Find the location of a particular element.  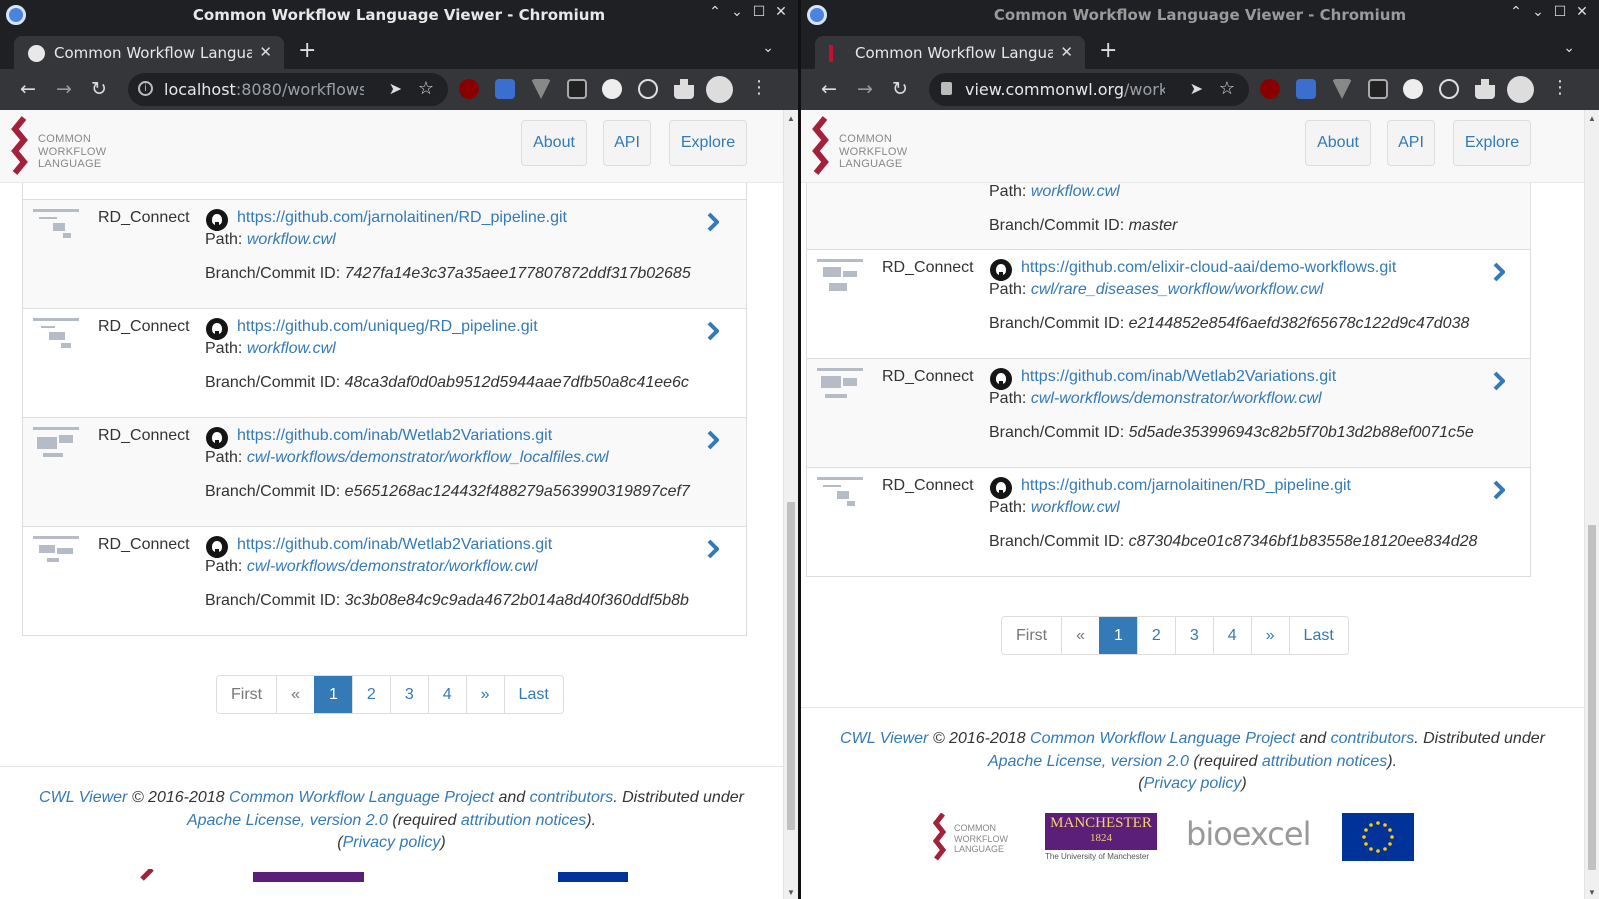

scroll-down-icon: ▼ is located at coordinates (791, 892).